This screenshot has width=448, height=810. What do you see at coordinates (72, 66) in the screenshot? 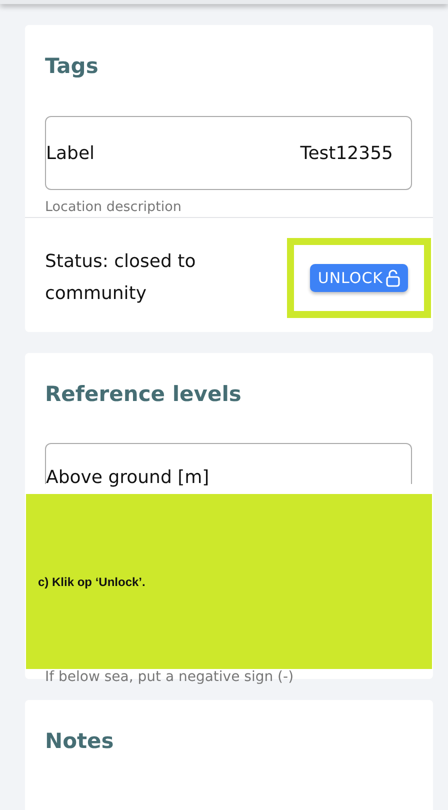
I see `section-title: Tags` at bounding box center [72, 66].